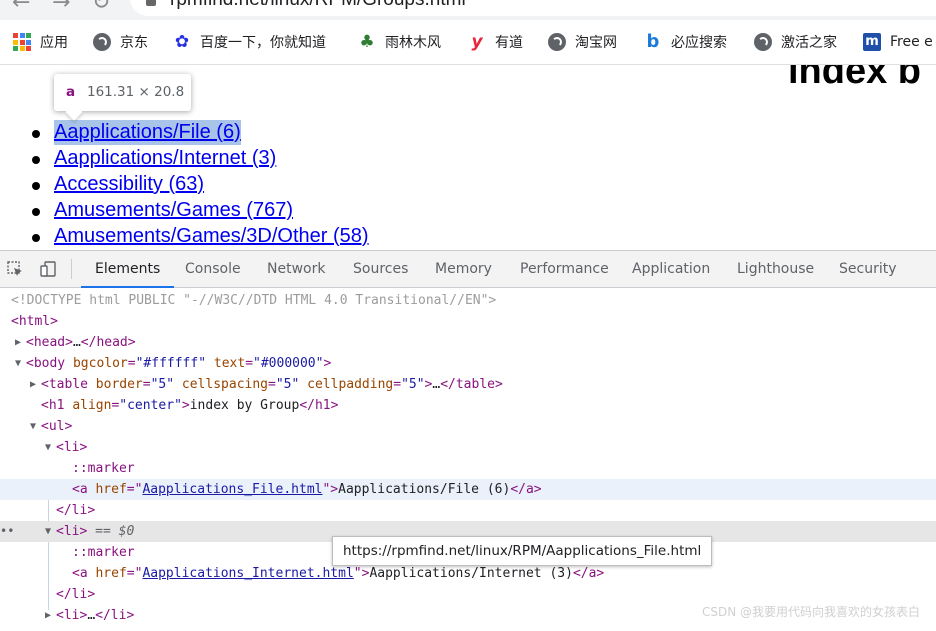 The image size is (936, 631). Describe the element at coordinates (468, 405) in the screenshot. I see `dom-node-h1: <h1 align="center">index by Group</h1>` at that location.